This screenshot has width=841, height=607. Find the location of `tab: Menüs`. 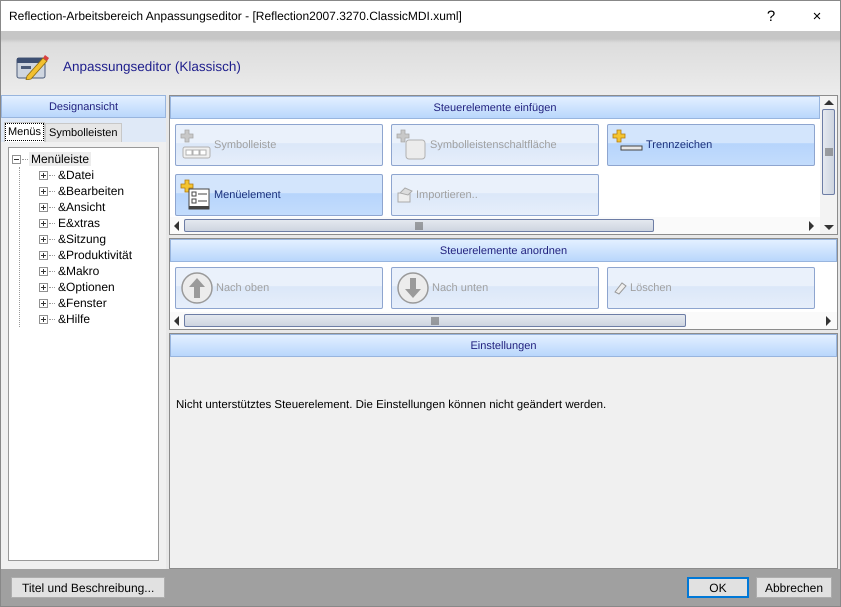

tab: Menüs is located at coordinates (25, 132).